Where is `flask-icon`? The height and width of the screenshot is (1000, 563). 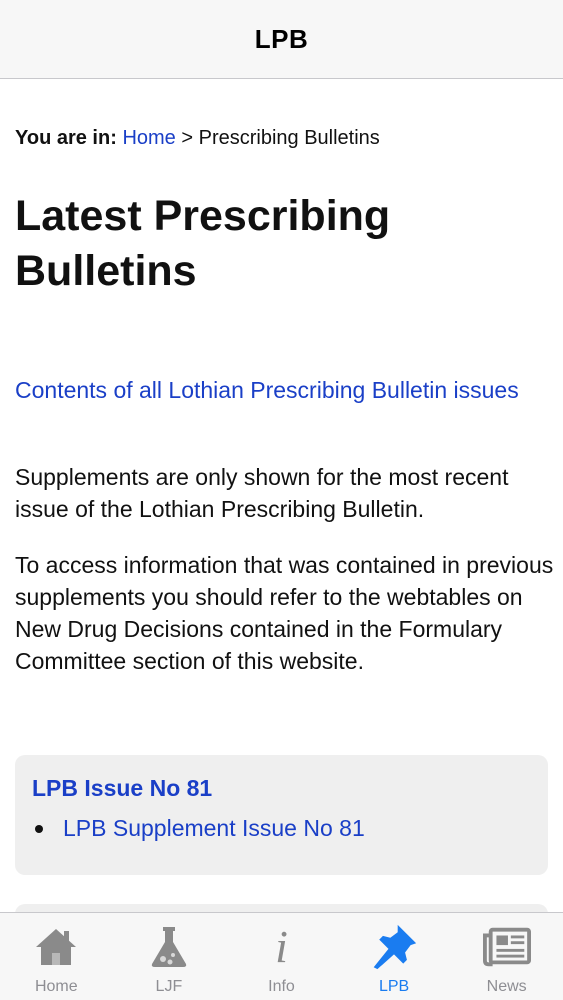 flask-icon is located at coordinates (169, 947).